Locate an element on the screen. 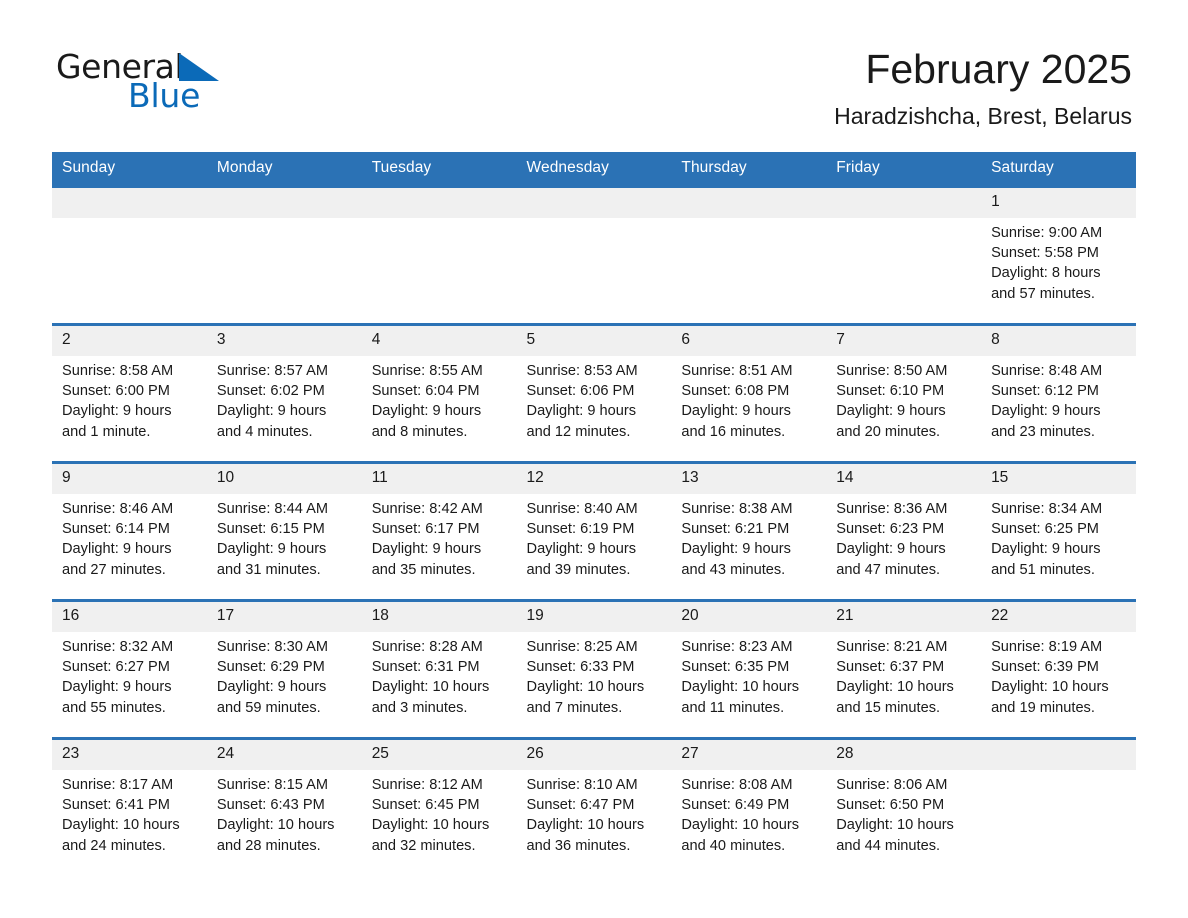 This screenshot has height=918, width=1188. day-number: 26 is located at coordinates (594, 755).